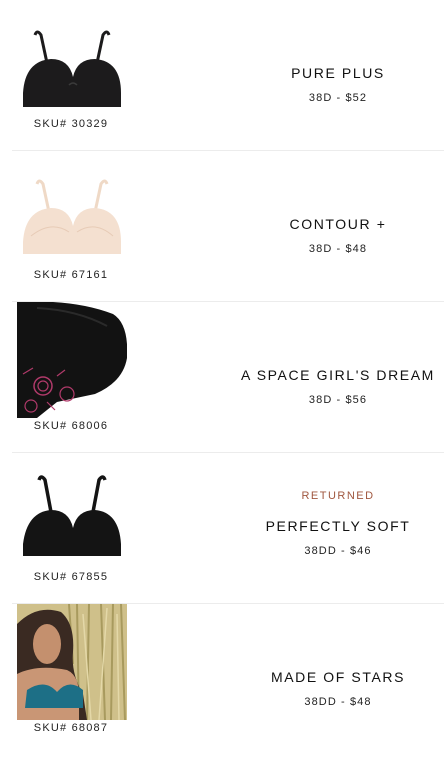  What do you see at coordinates (338, 496) in the screenshot?
I see `status-badge: RETURNED` at bounding box center [338, 496].